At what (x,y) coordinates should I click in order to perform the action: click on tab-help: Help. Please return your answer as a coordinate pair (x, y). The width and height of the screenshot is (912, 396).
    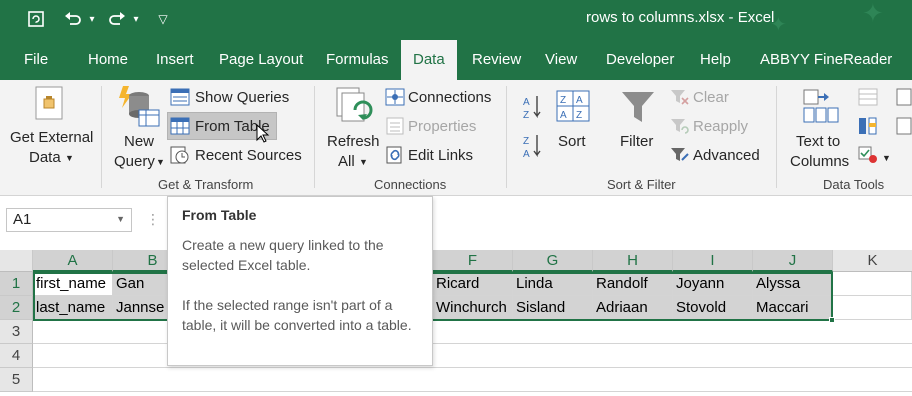
    Looking at the image, I should click on (715, 60).